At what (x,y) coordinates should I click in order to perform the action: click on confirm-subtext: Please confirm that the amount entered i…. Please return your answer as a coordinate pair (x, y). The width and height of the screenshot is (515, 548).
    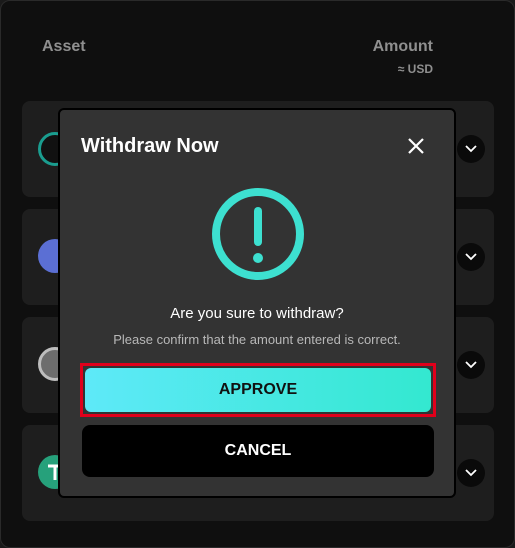
    Looking at the image, I should click on (257, 339).